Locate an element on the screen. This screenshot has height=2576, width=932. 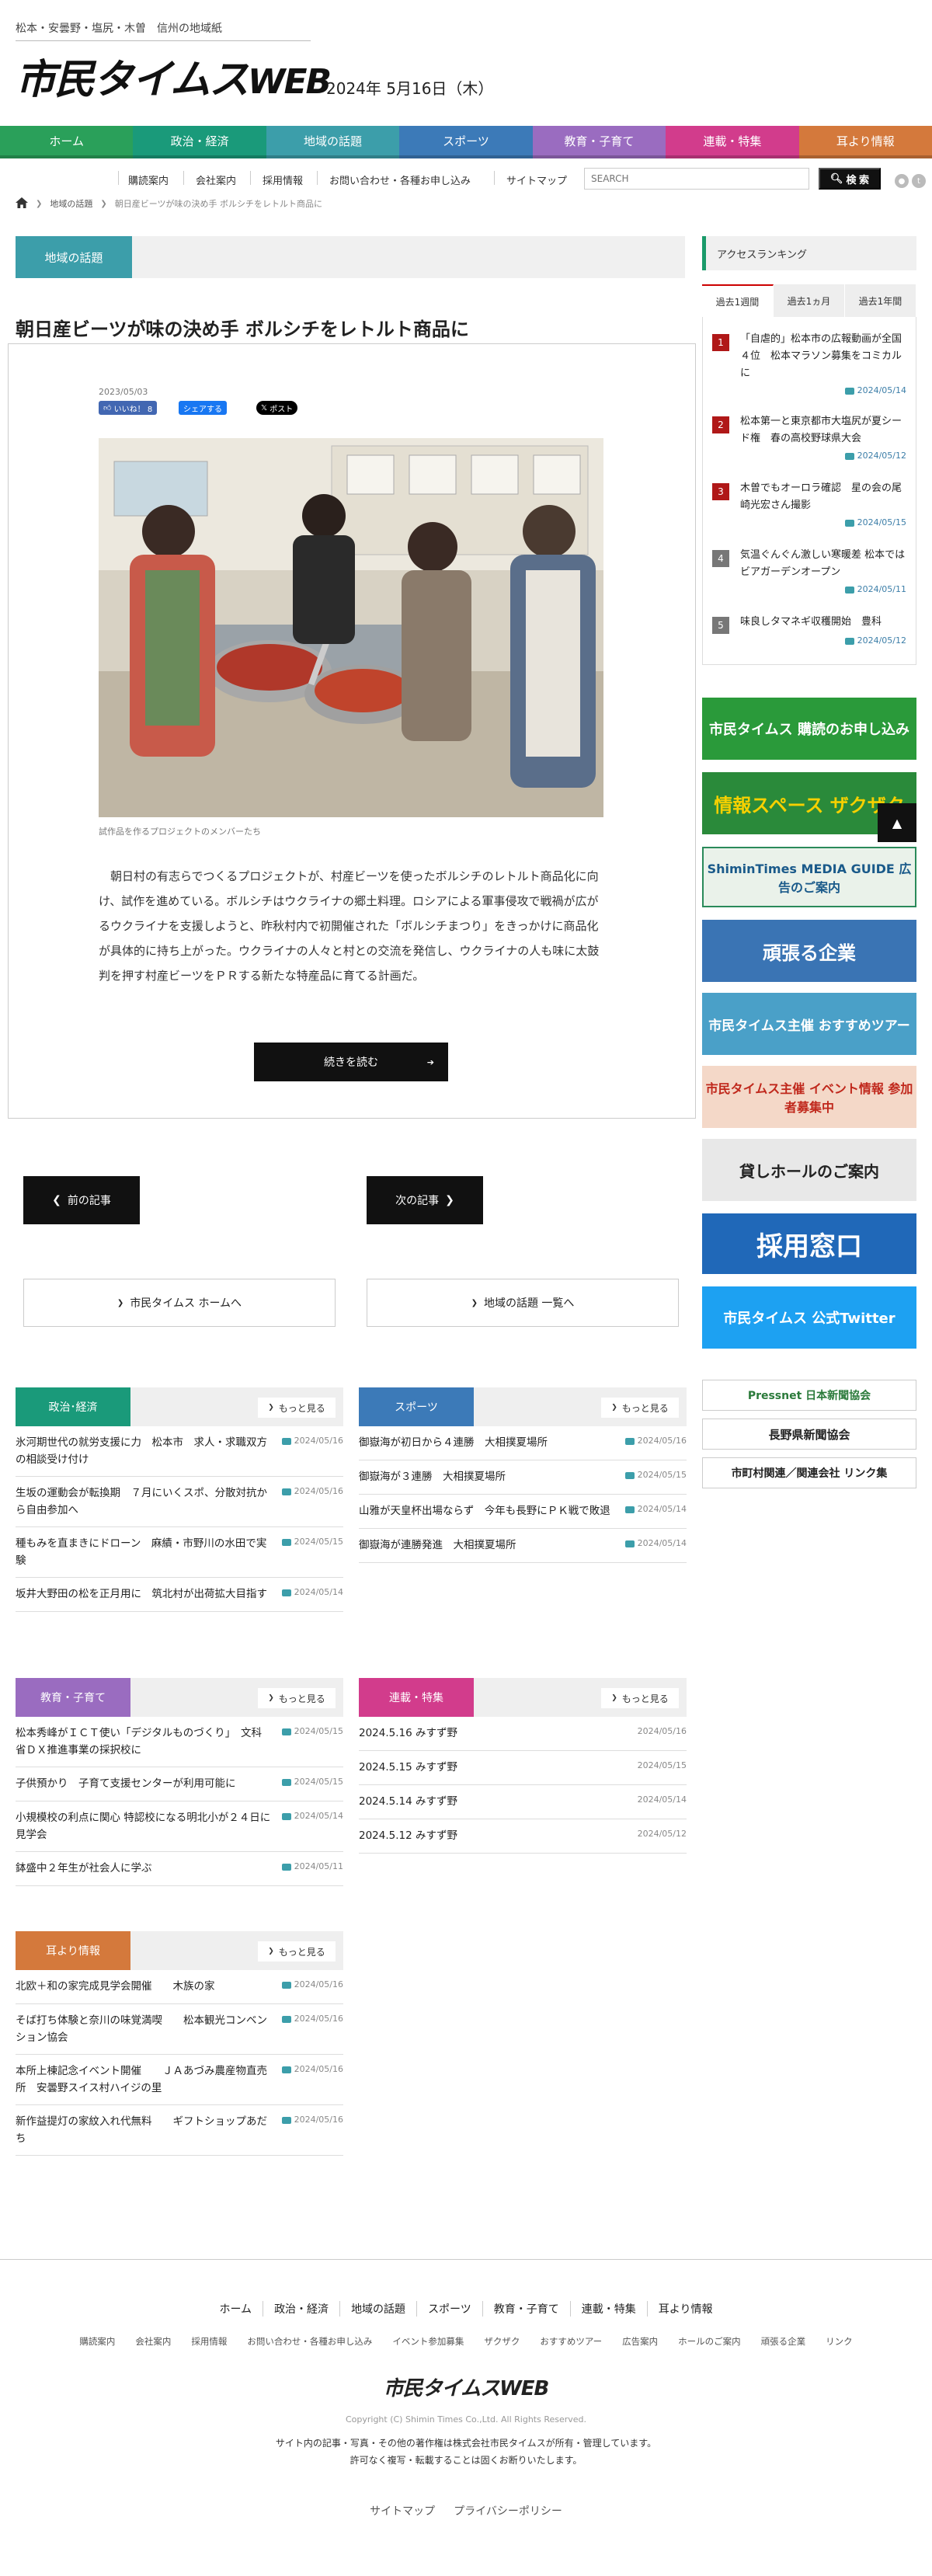
rss-icon: ● is located at coordinates (902, 181).